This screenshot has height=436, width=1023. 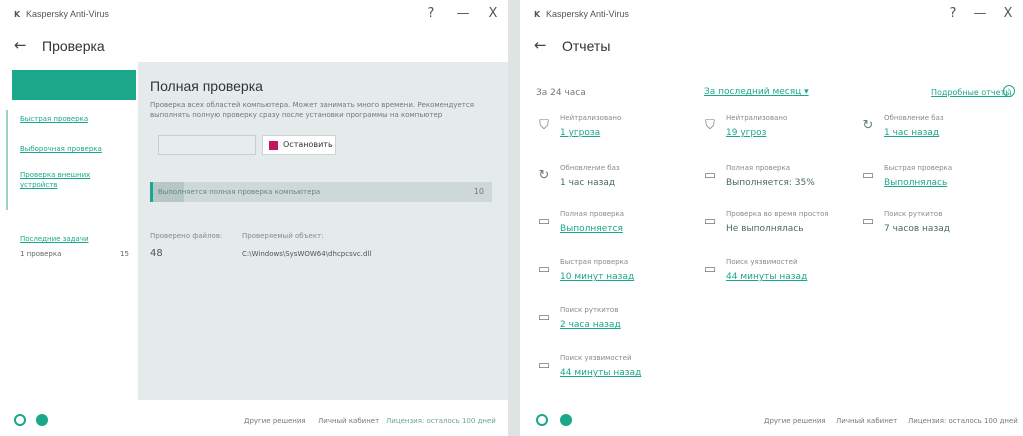 I want to click on files-value: 48, so click(x=156, y=253).